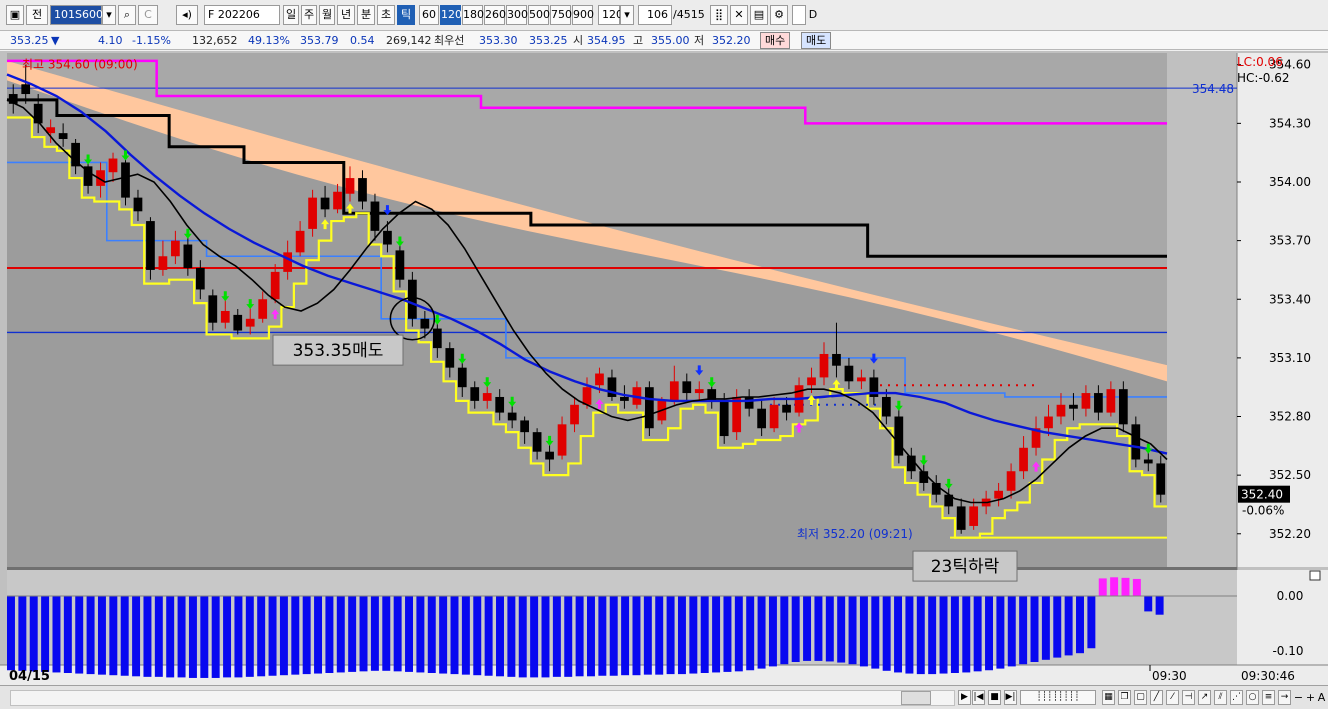 This screenshot has height=709, width=1328. Describe the element at coordinates (37, 15) in the screenshot. I see `tab-all-button: 전` at that location.